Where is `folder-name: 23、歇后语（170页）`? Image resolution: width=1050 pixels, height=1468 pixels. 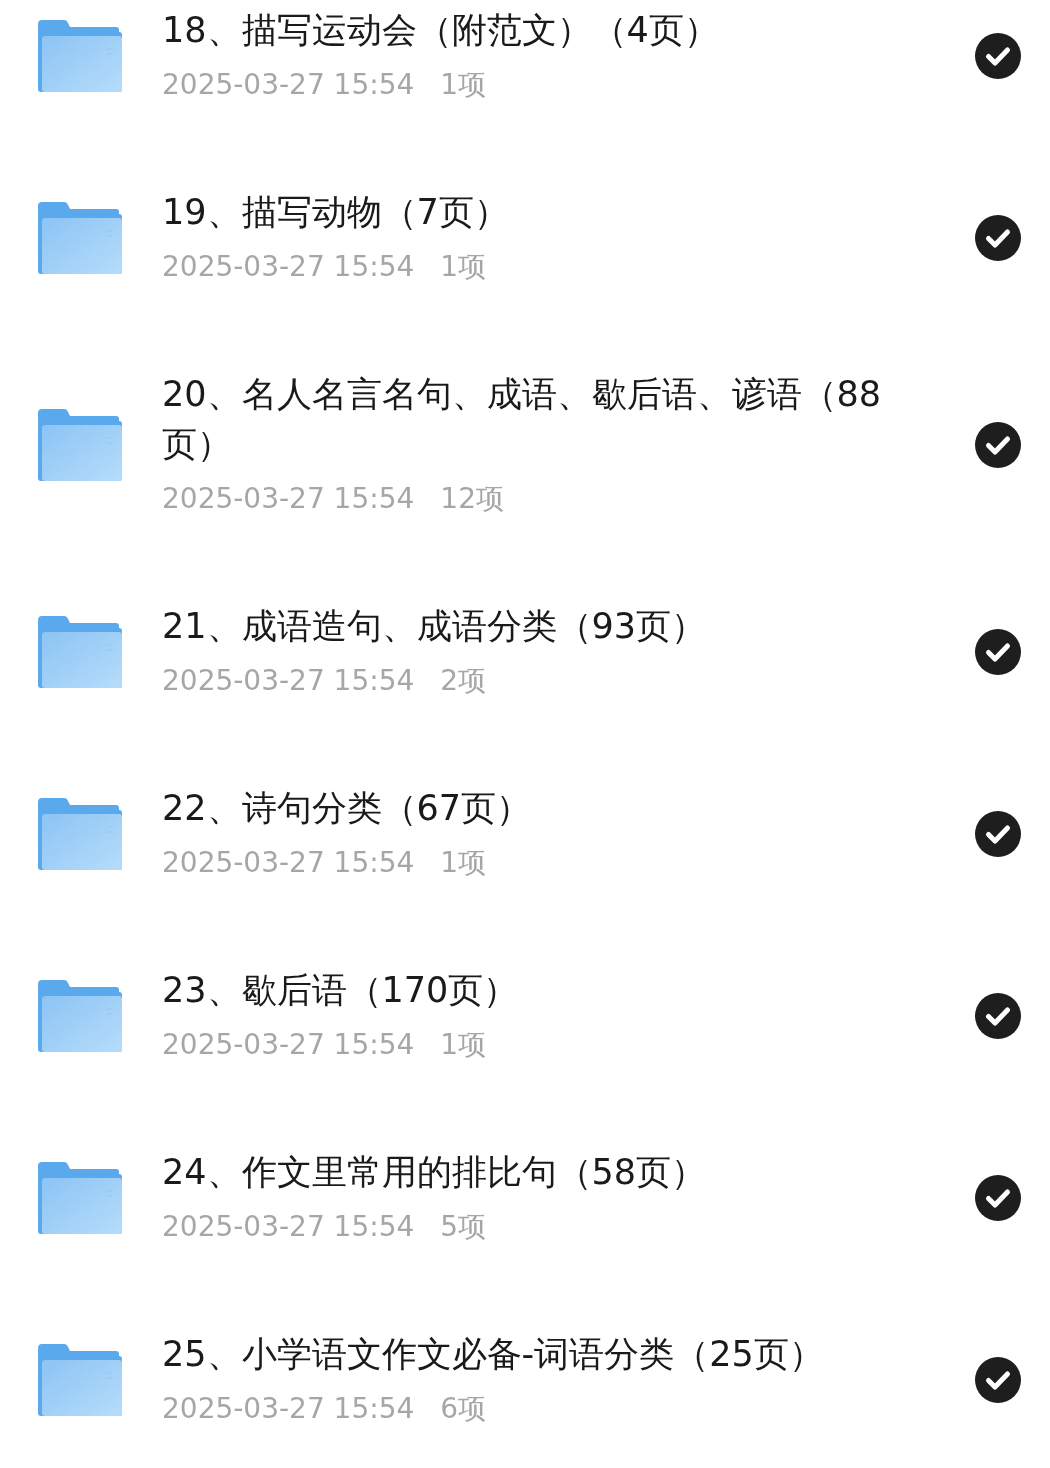 folder-name: 23、歇后语（170页） is located at coordinates (537, 990).